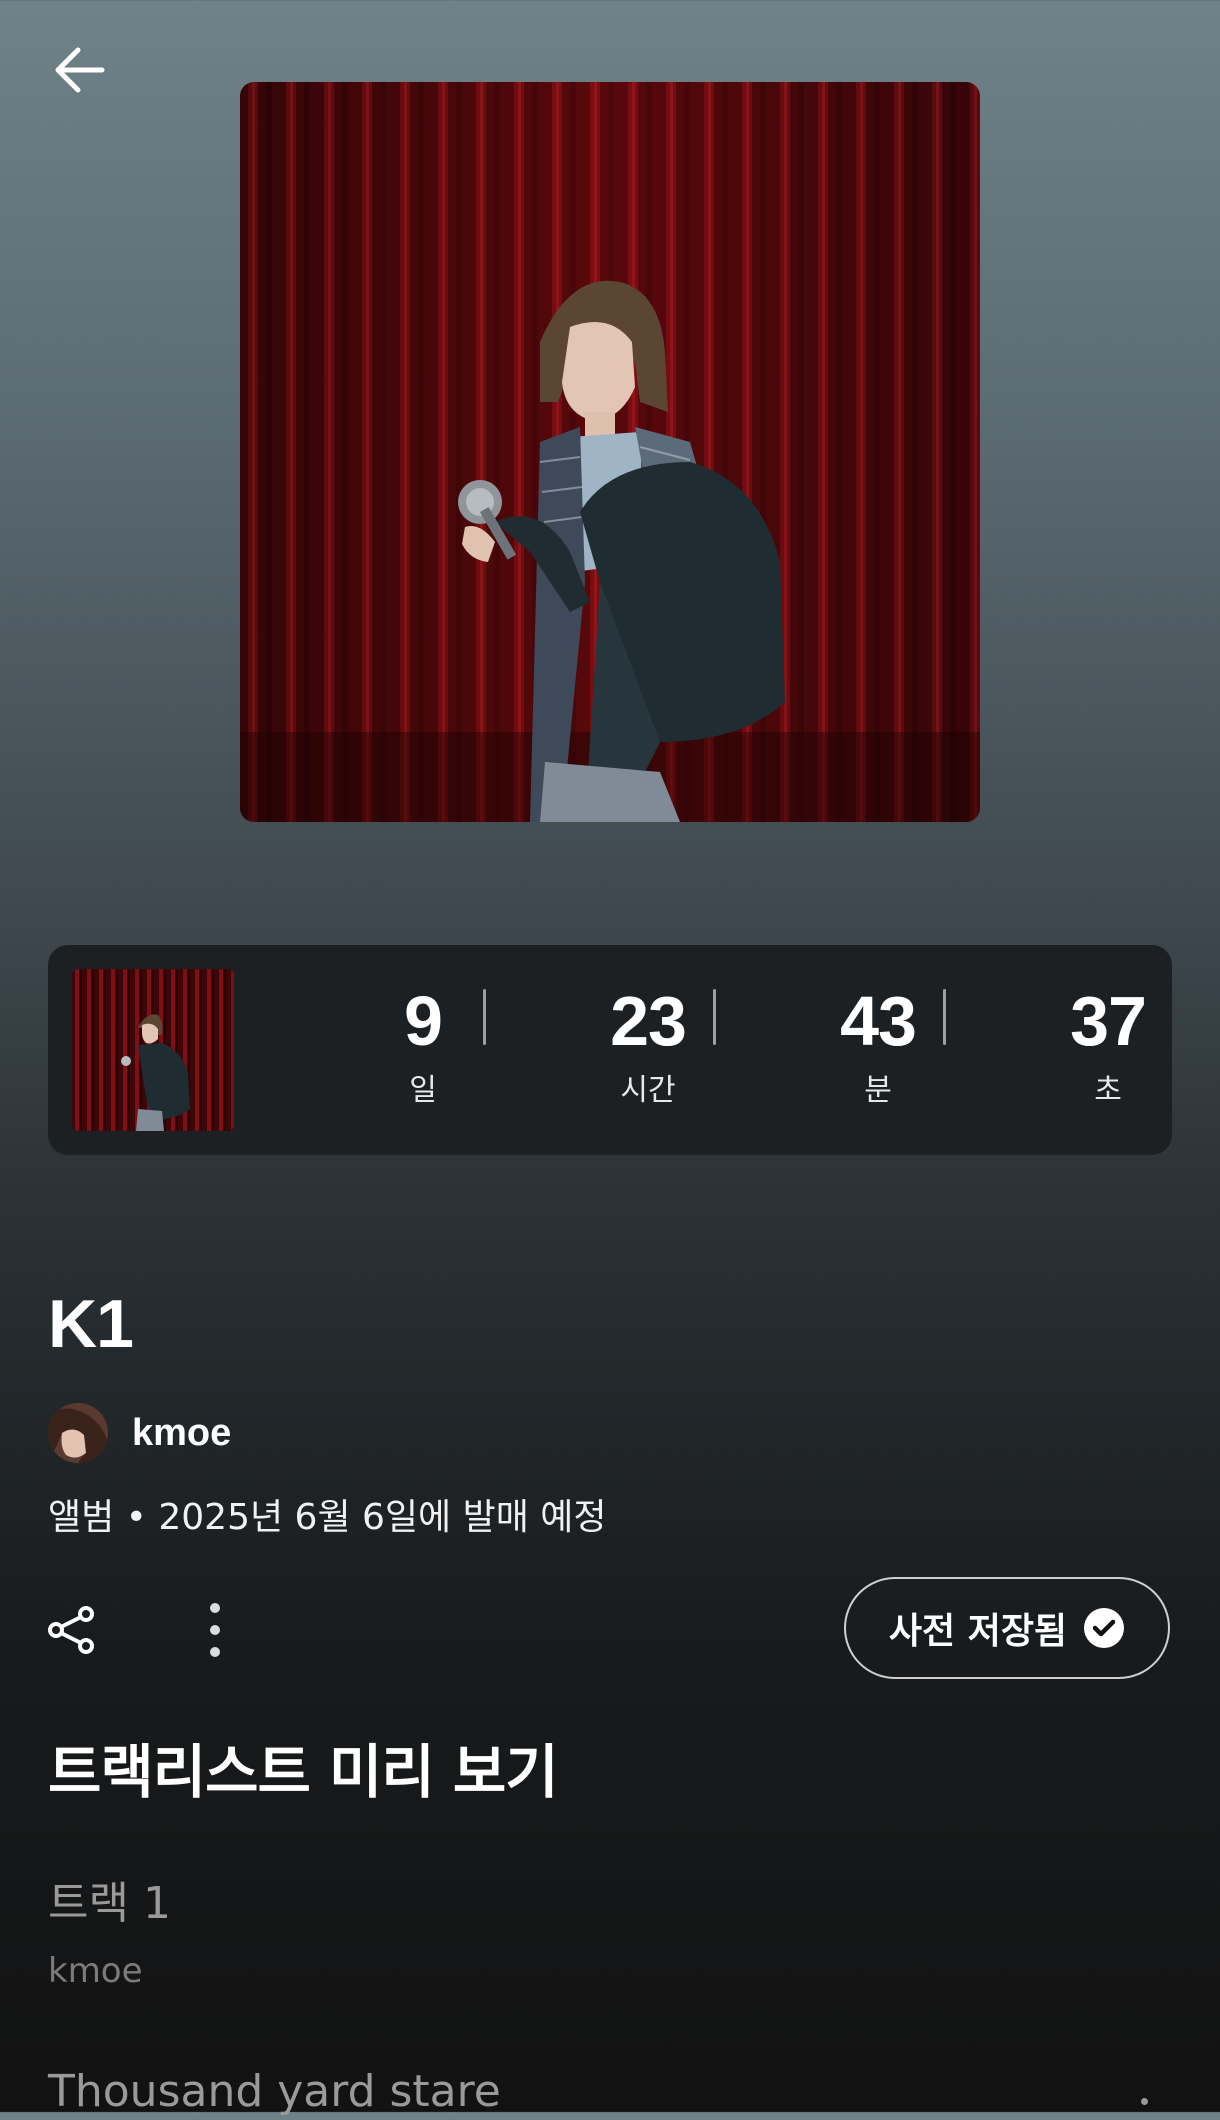 The image size is (1220, 2120). What do you see at coordinates (878, 1021) in the screenshot?
I see `countdown-minutes-value: 43` at bounding box center [878, 1021].